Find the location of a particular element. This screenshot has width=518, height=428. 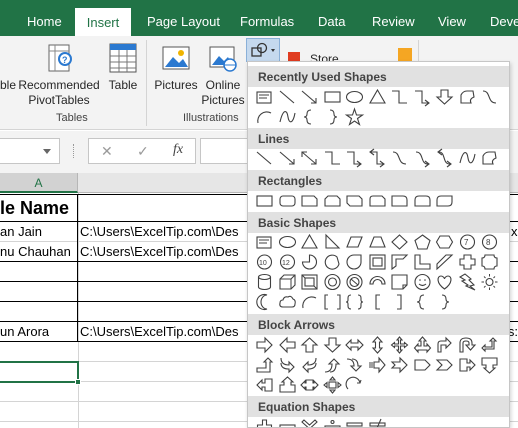

heart-icon is located at coordinates (444, 282).